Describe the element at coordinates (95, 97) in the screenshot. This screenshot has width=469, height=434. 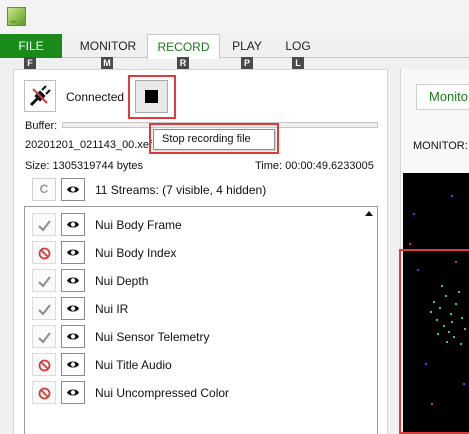
I see `connection-status: Connected` at that location.